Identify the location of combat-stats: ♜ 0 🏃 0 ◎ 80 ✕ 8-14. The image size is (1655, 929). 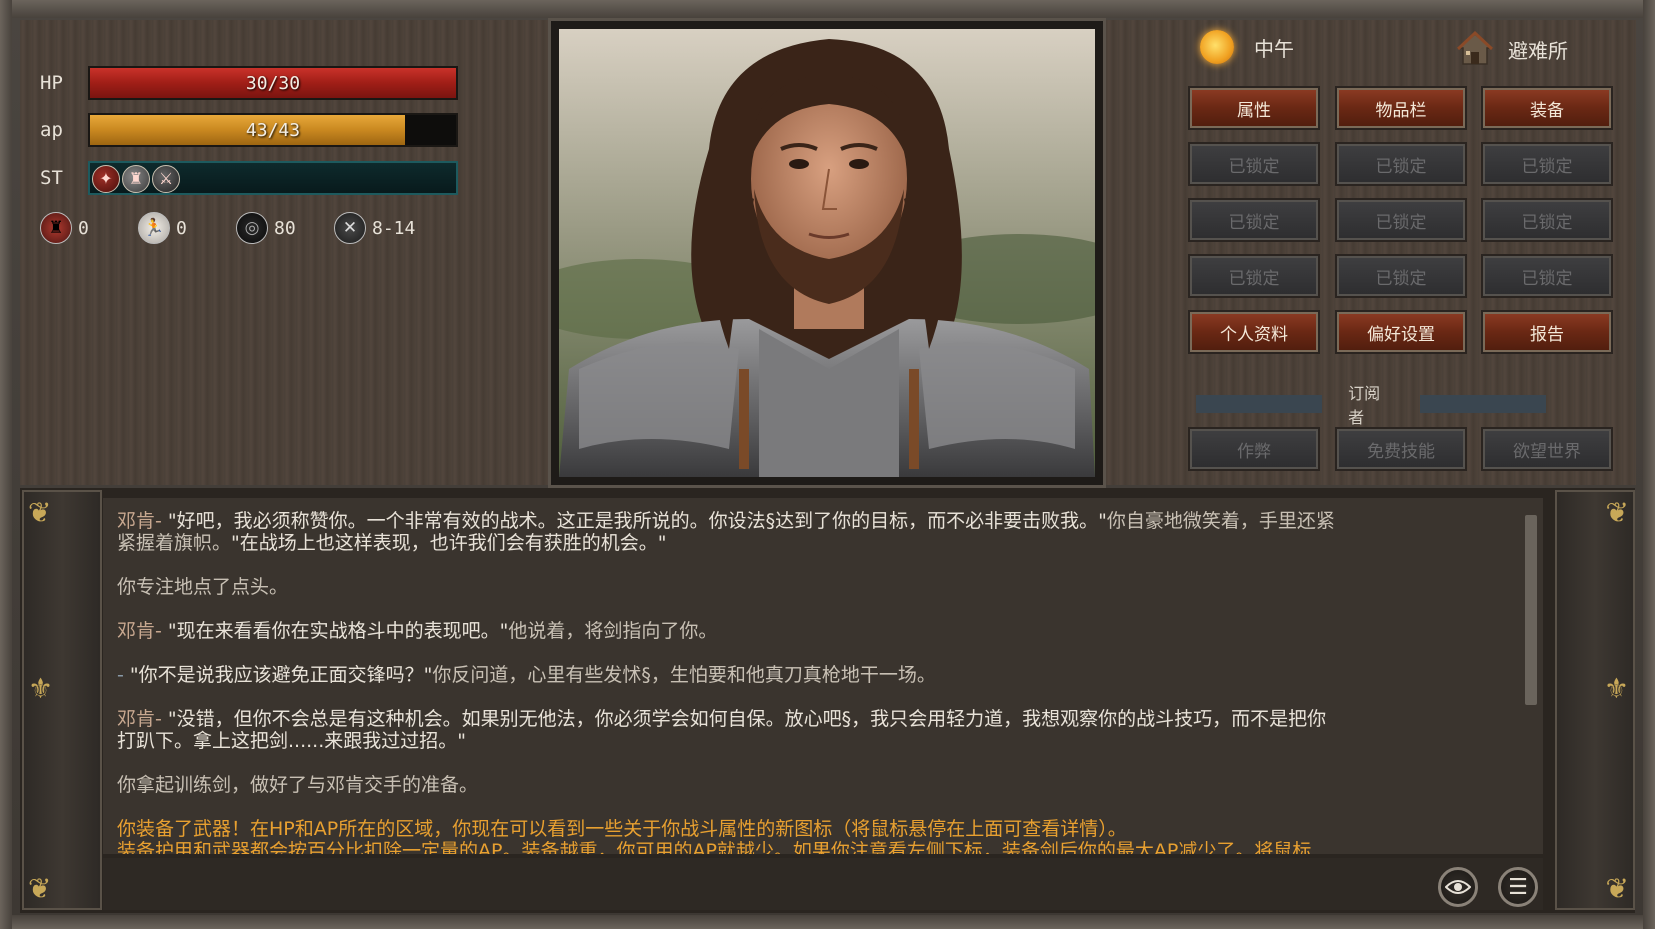
(236, 228).